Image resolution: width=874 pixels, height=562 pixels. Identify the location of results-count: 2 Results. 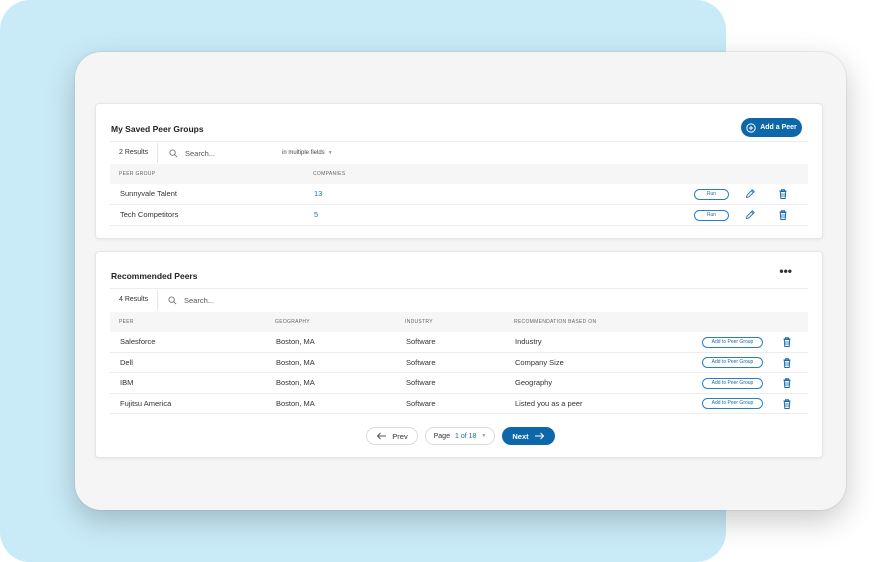
(134, 153).